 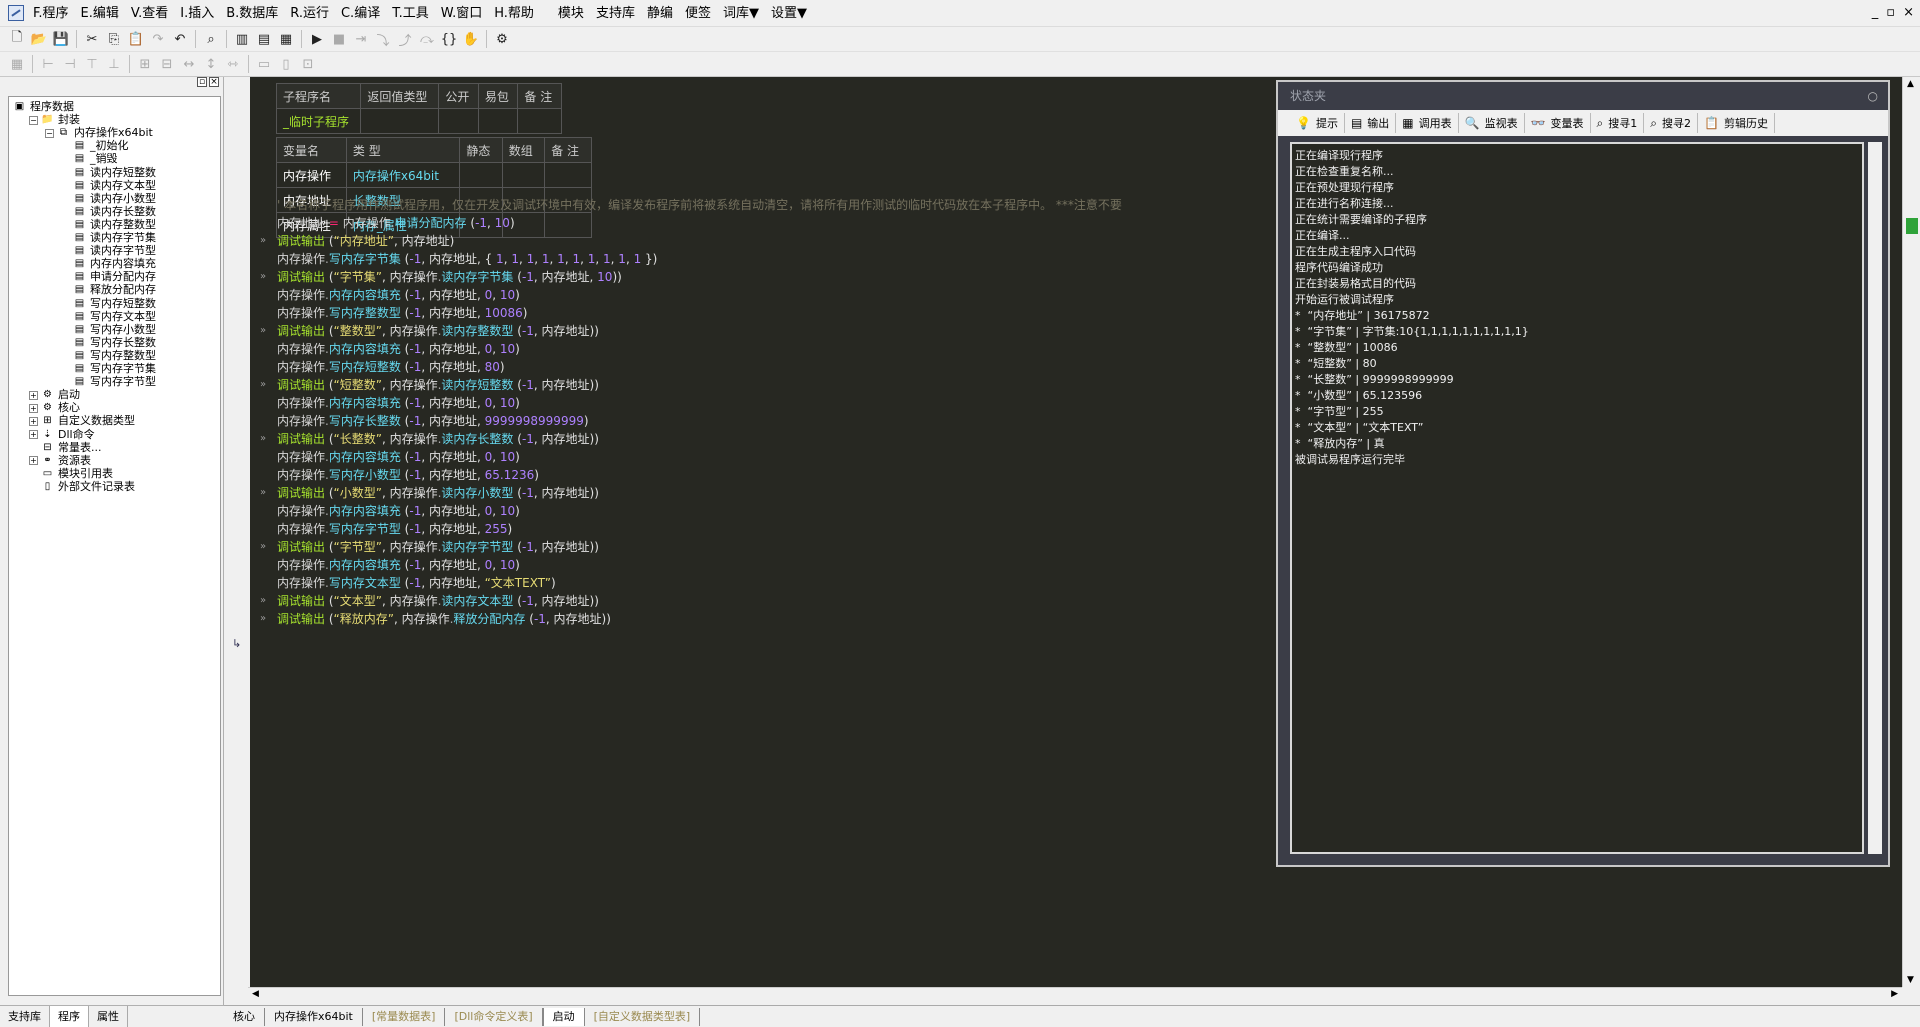 I want to click on same-width-icon: ↔, so click(x=189, y=64).